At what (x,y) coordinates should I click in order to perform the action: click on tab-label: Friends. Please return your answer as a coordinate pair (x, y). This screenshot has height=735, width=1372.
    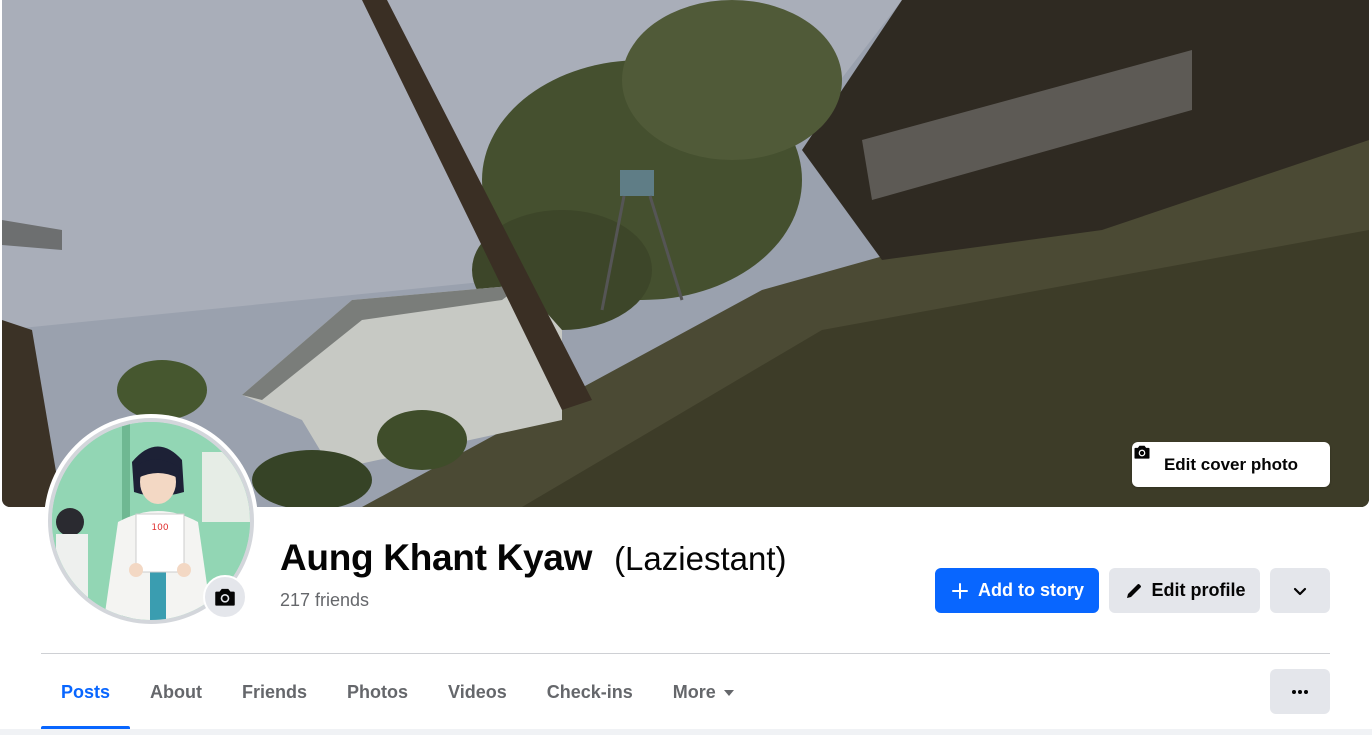
    Looking at the image, I should click on (275, 691).